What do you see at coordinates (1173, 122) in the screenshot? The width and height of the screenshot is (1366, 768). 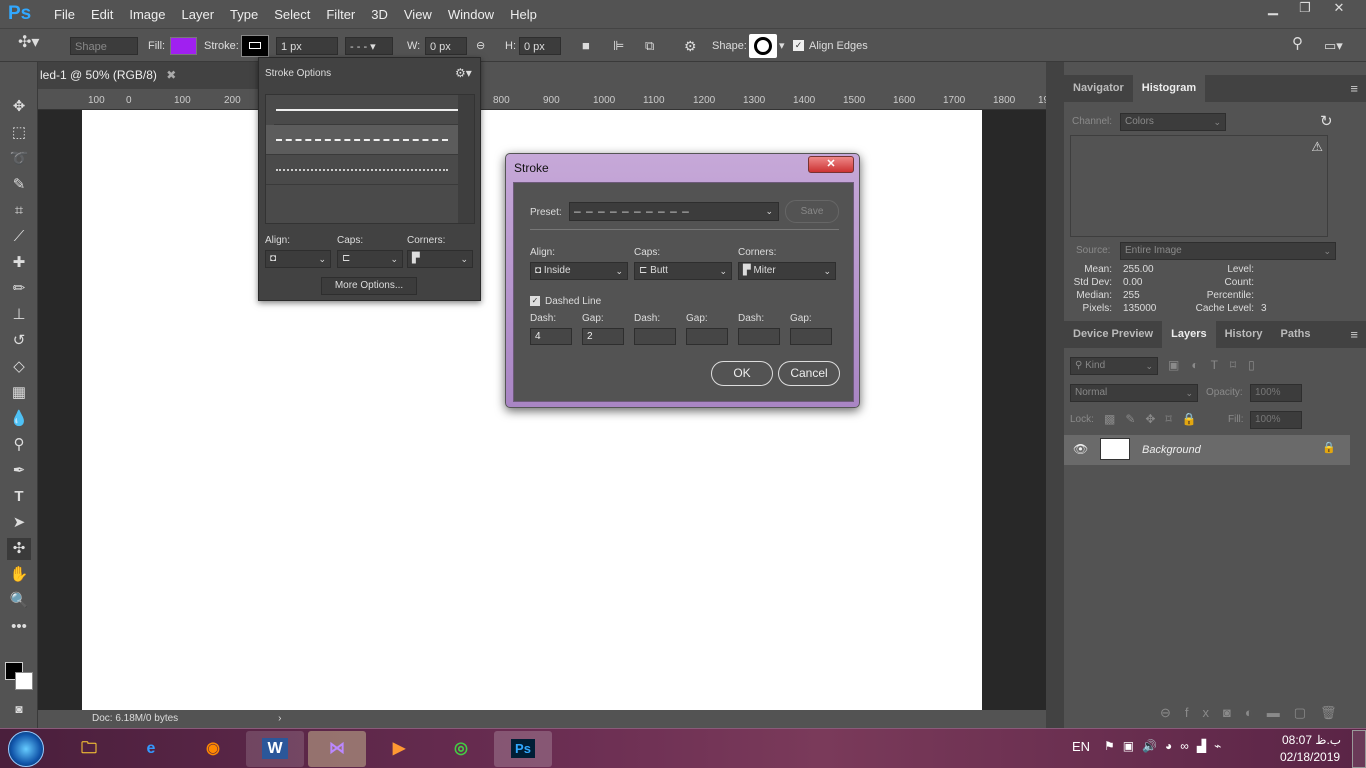 I see `channel-select: Colors ⌄` at bounding box center [1173, 122].